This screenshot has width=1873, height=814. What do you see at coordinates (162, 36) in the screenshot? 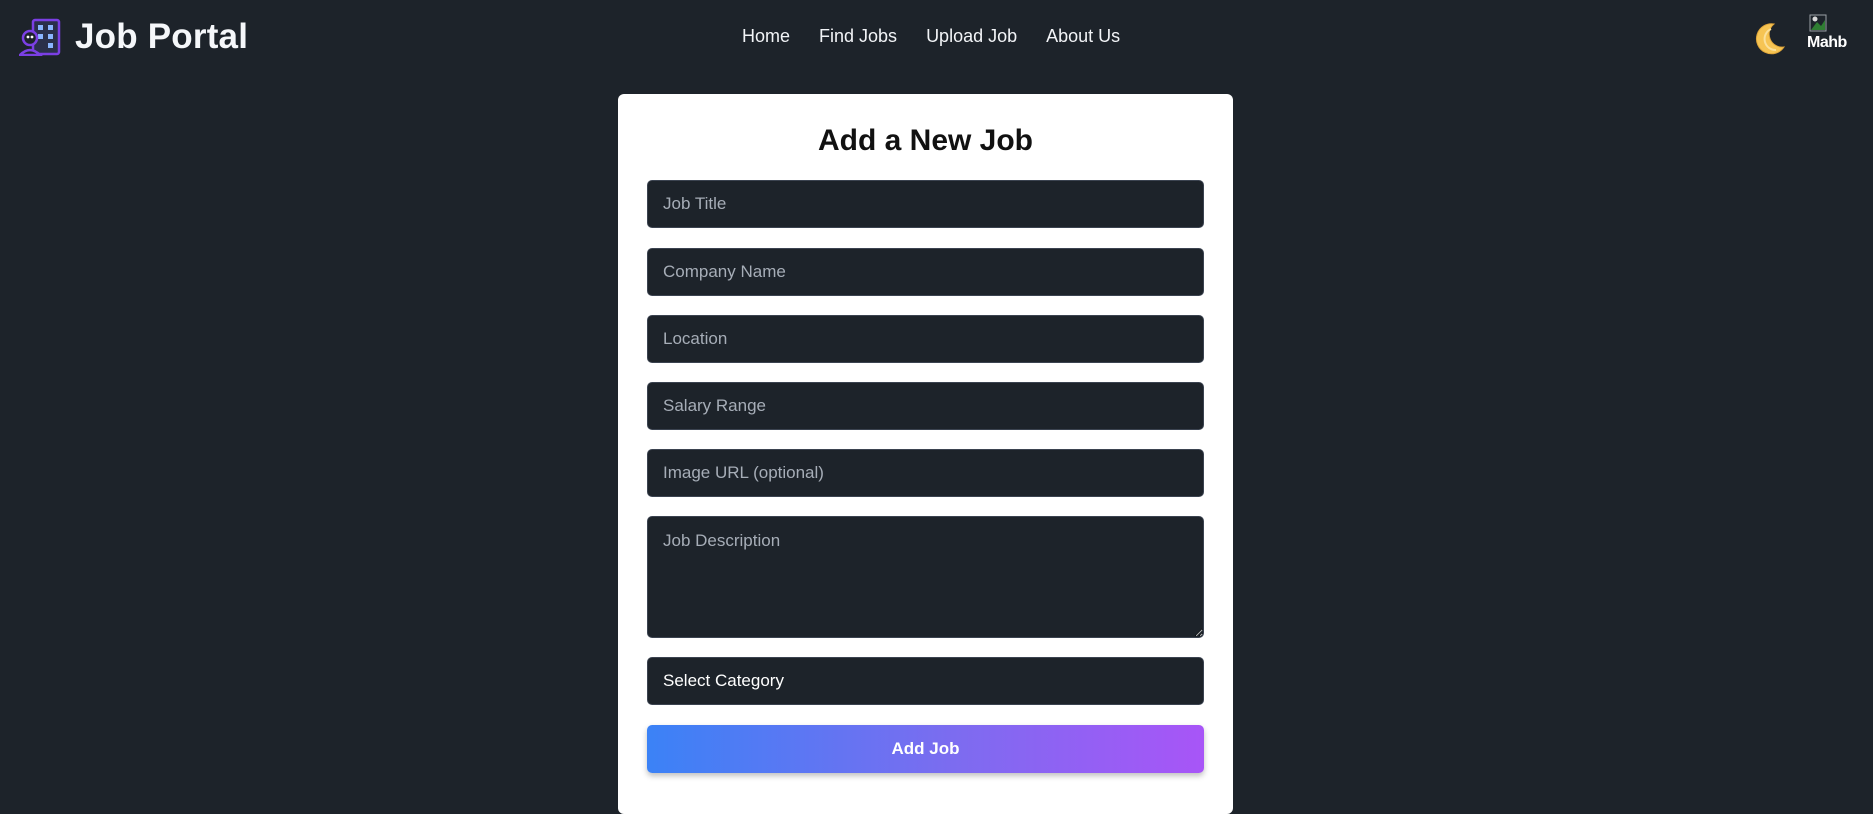
I see `brand-title: Job Portal` at bounding box center [162, 36].